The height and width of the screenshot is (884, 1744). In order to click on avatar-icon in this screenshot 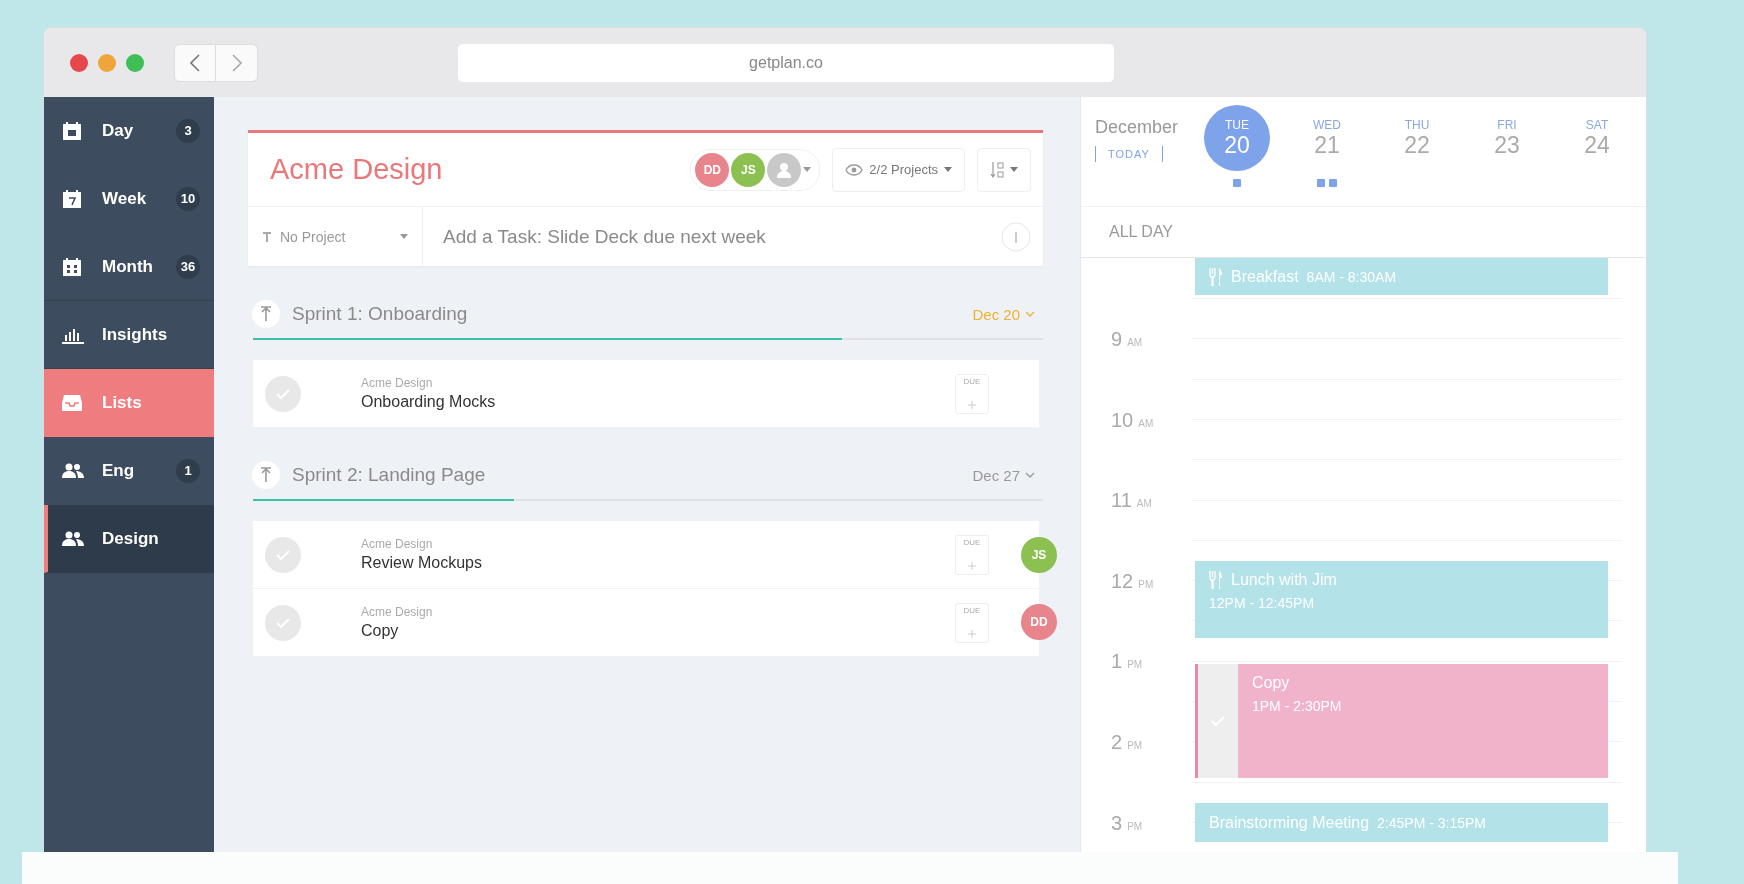, I will do `click(784, 169)`.